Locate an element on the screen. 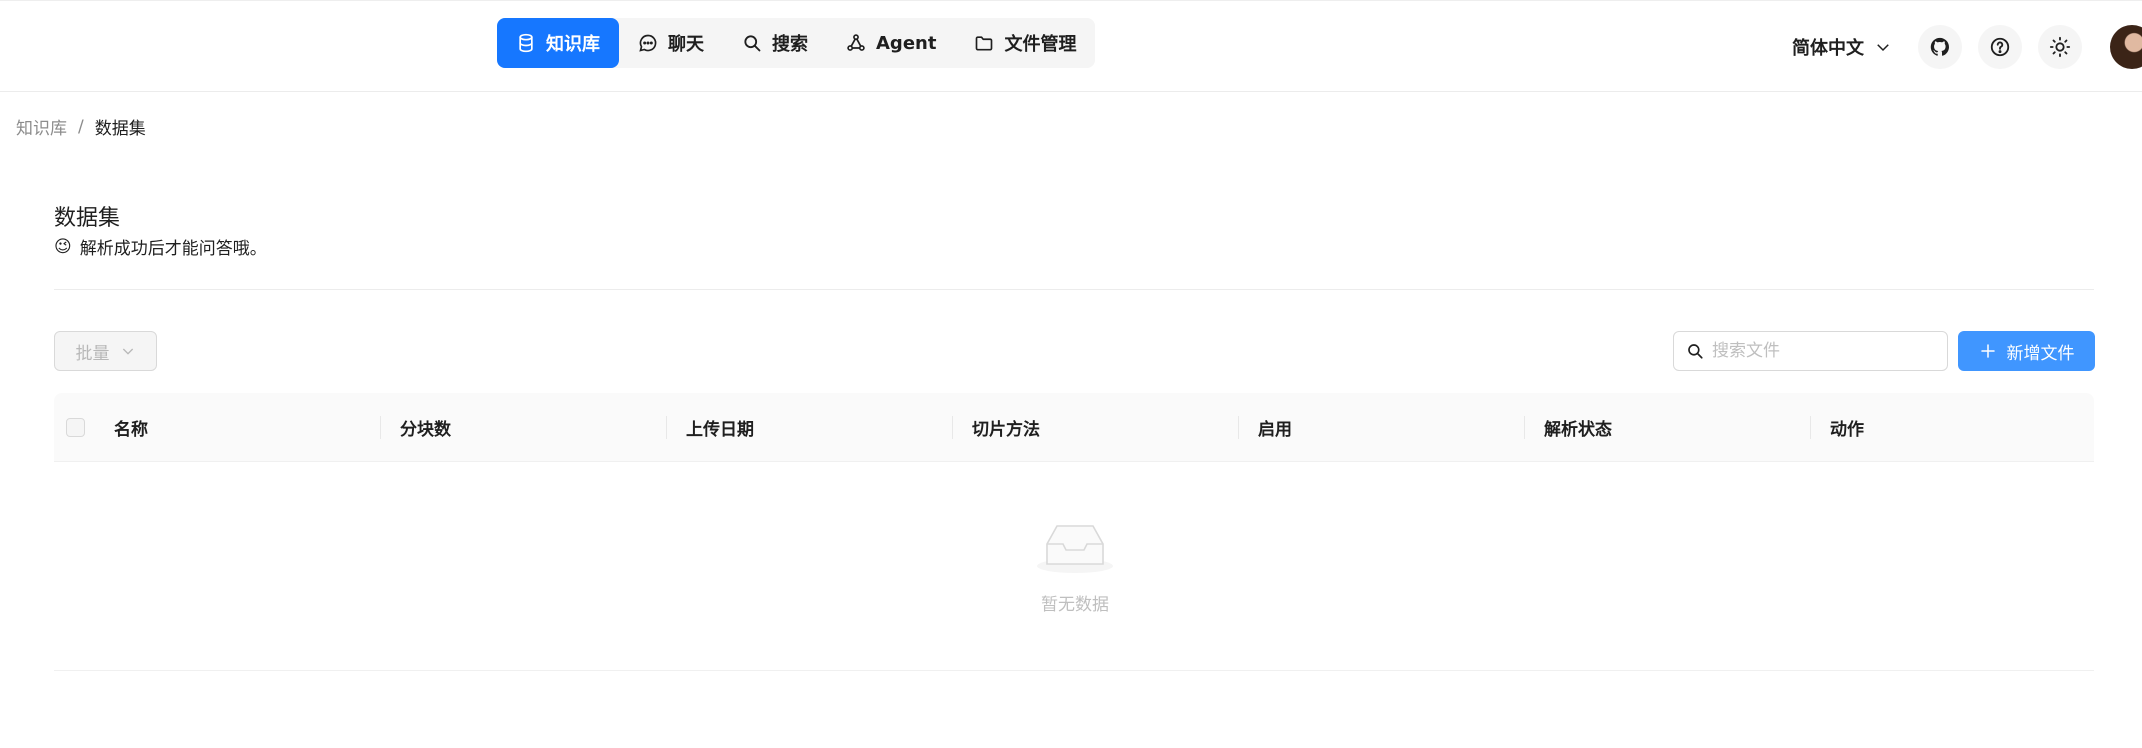  breadcrumb-root-link: 知识库 is located at coordinates (41, 126).